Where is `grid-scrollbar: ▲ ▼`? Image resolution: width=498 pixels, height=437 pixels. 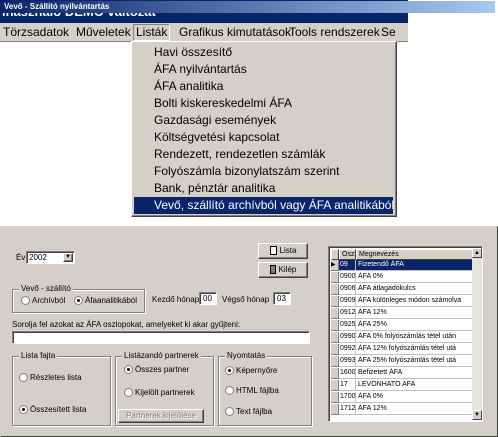 grid-scrollbar: ▲ ▼ is located at coordinates (477, 334).